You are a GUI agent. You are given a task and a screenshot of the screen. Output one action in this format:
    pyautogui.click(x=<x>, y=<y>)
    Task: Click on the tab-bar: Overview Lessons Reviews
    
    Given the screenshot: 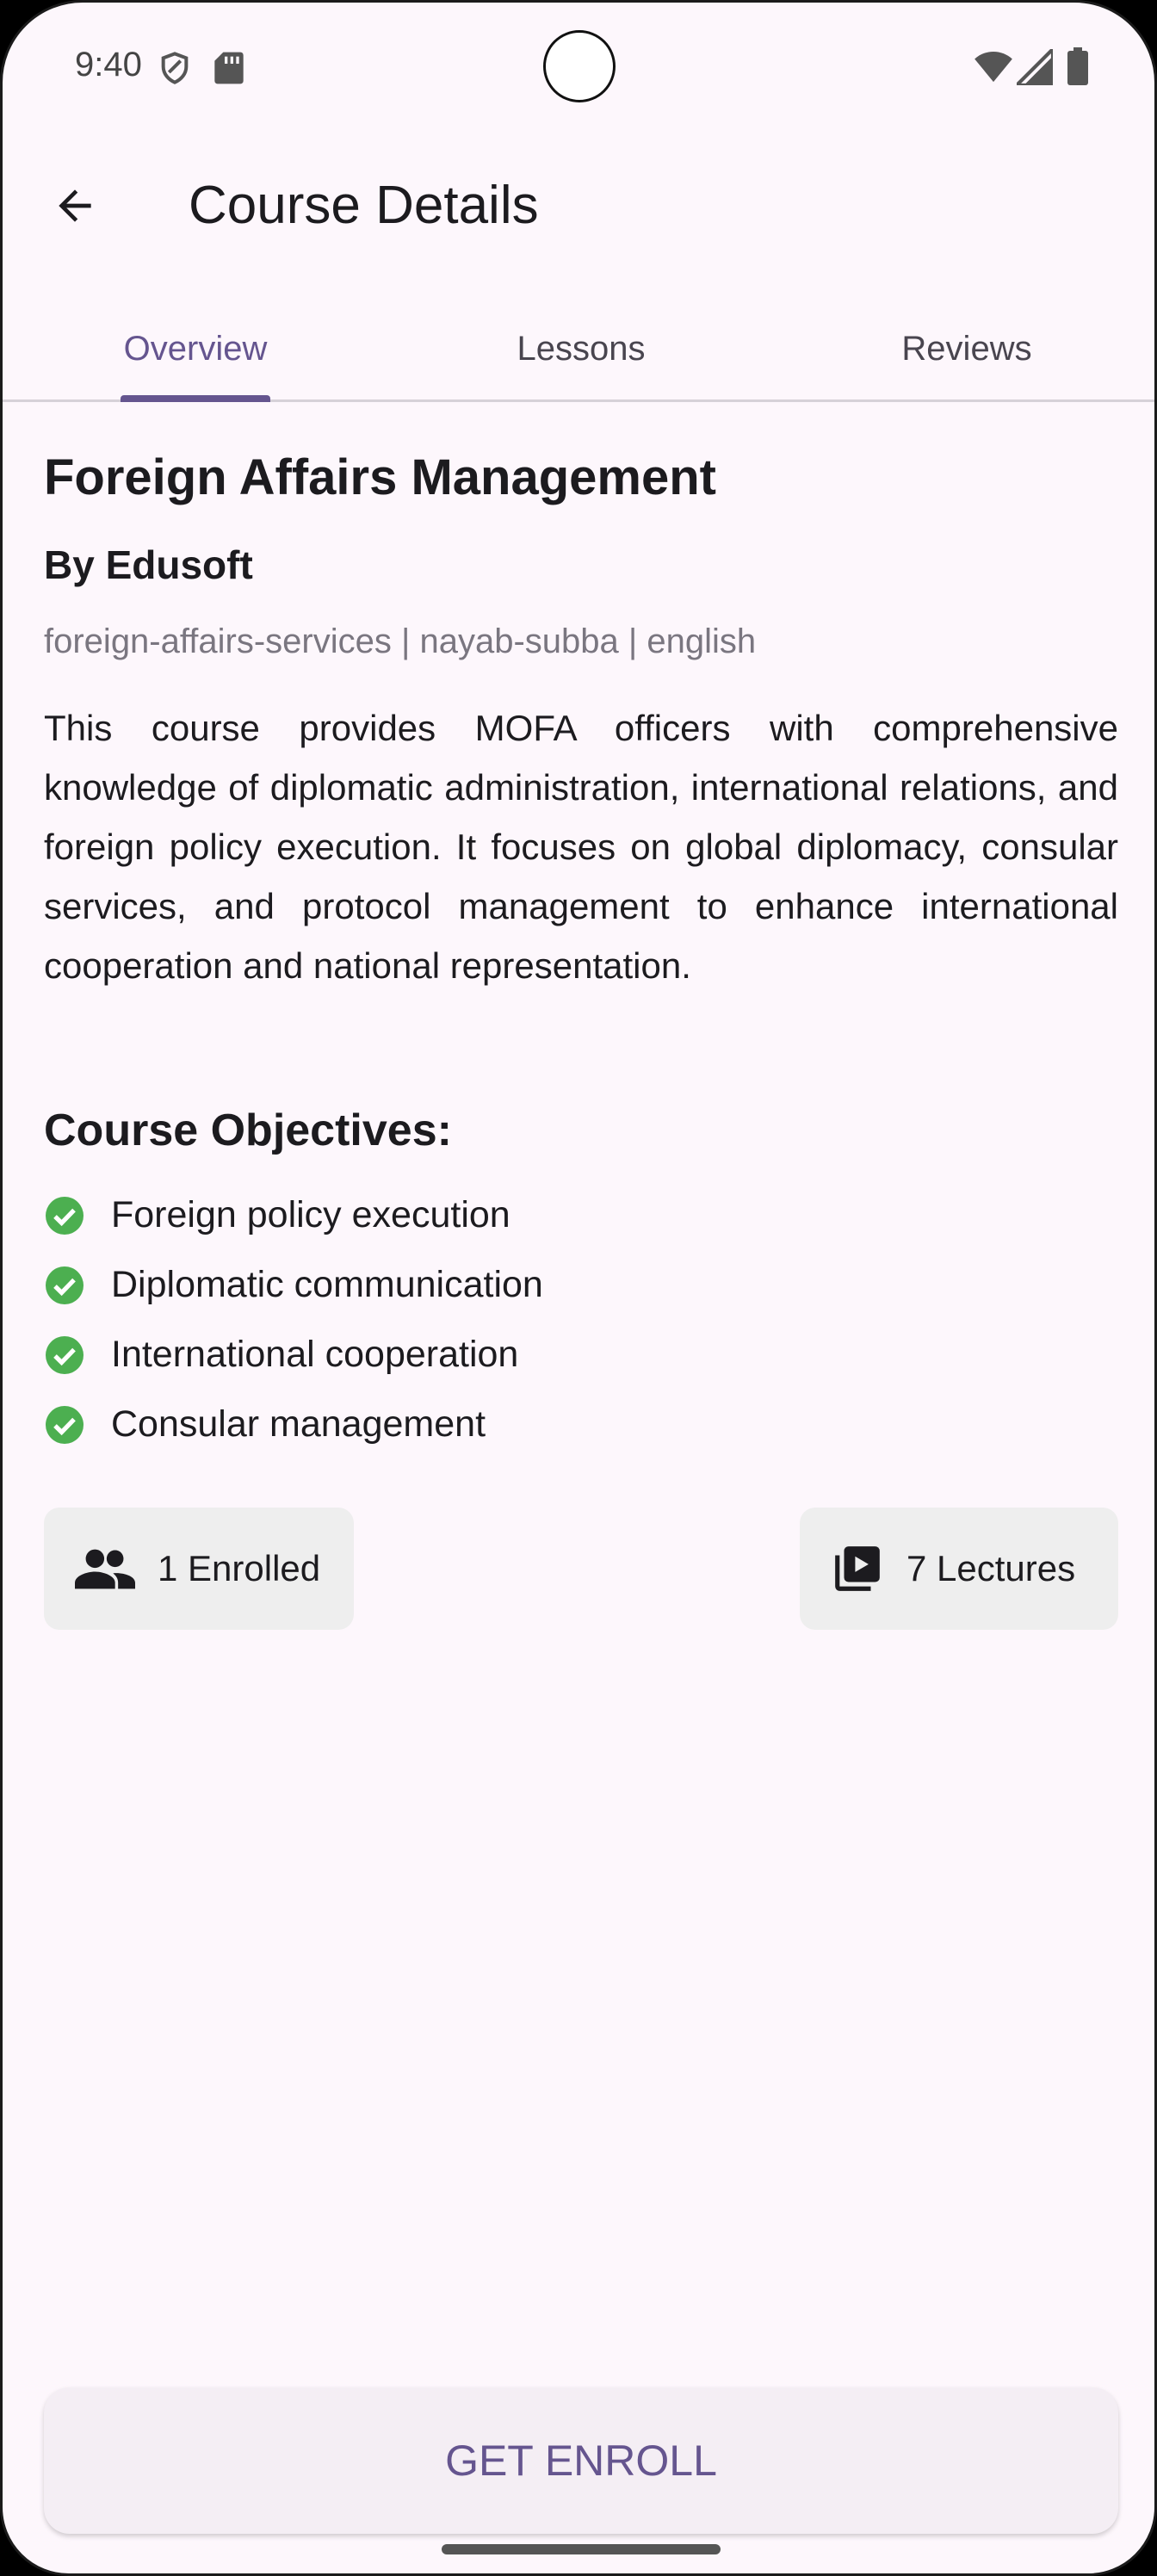 What is the action you would take?
    pyautogui.click(x=579, y=348)
    